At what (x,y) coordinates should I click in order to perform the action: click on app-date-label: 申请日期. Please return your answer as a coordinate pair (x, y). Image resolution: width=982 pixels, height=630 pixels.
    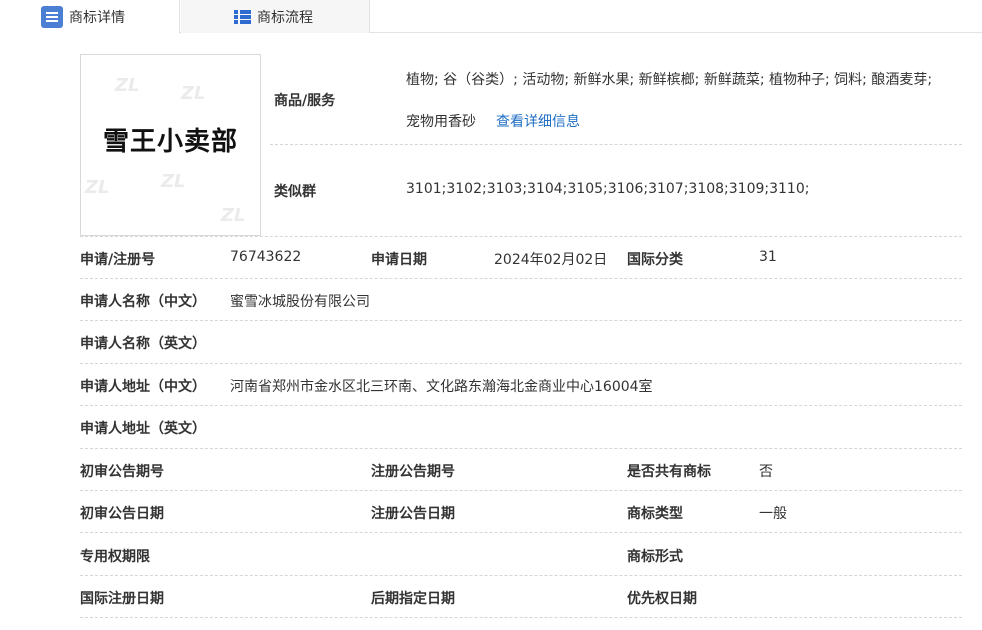
    Looking at the image, I should click on (399, 260).